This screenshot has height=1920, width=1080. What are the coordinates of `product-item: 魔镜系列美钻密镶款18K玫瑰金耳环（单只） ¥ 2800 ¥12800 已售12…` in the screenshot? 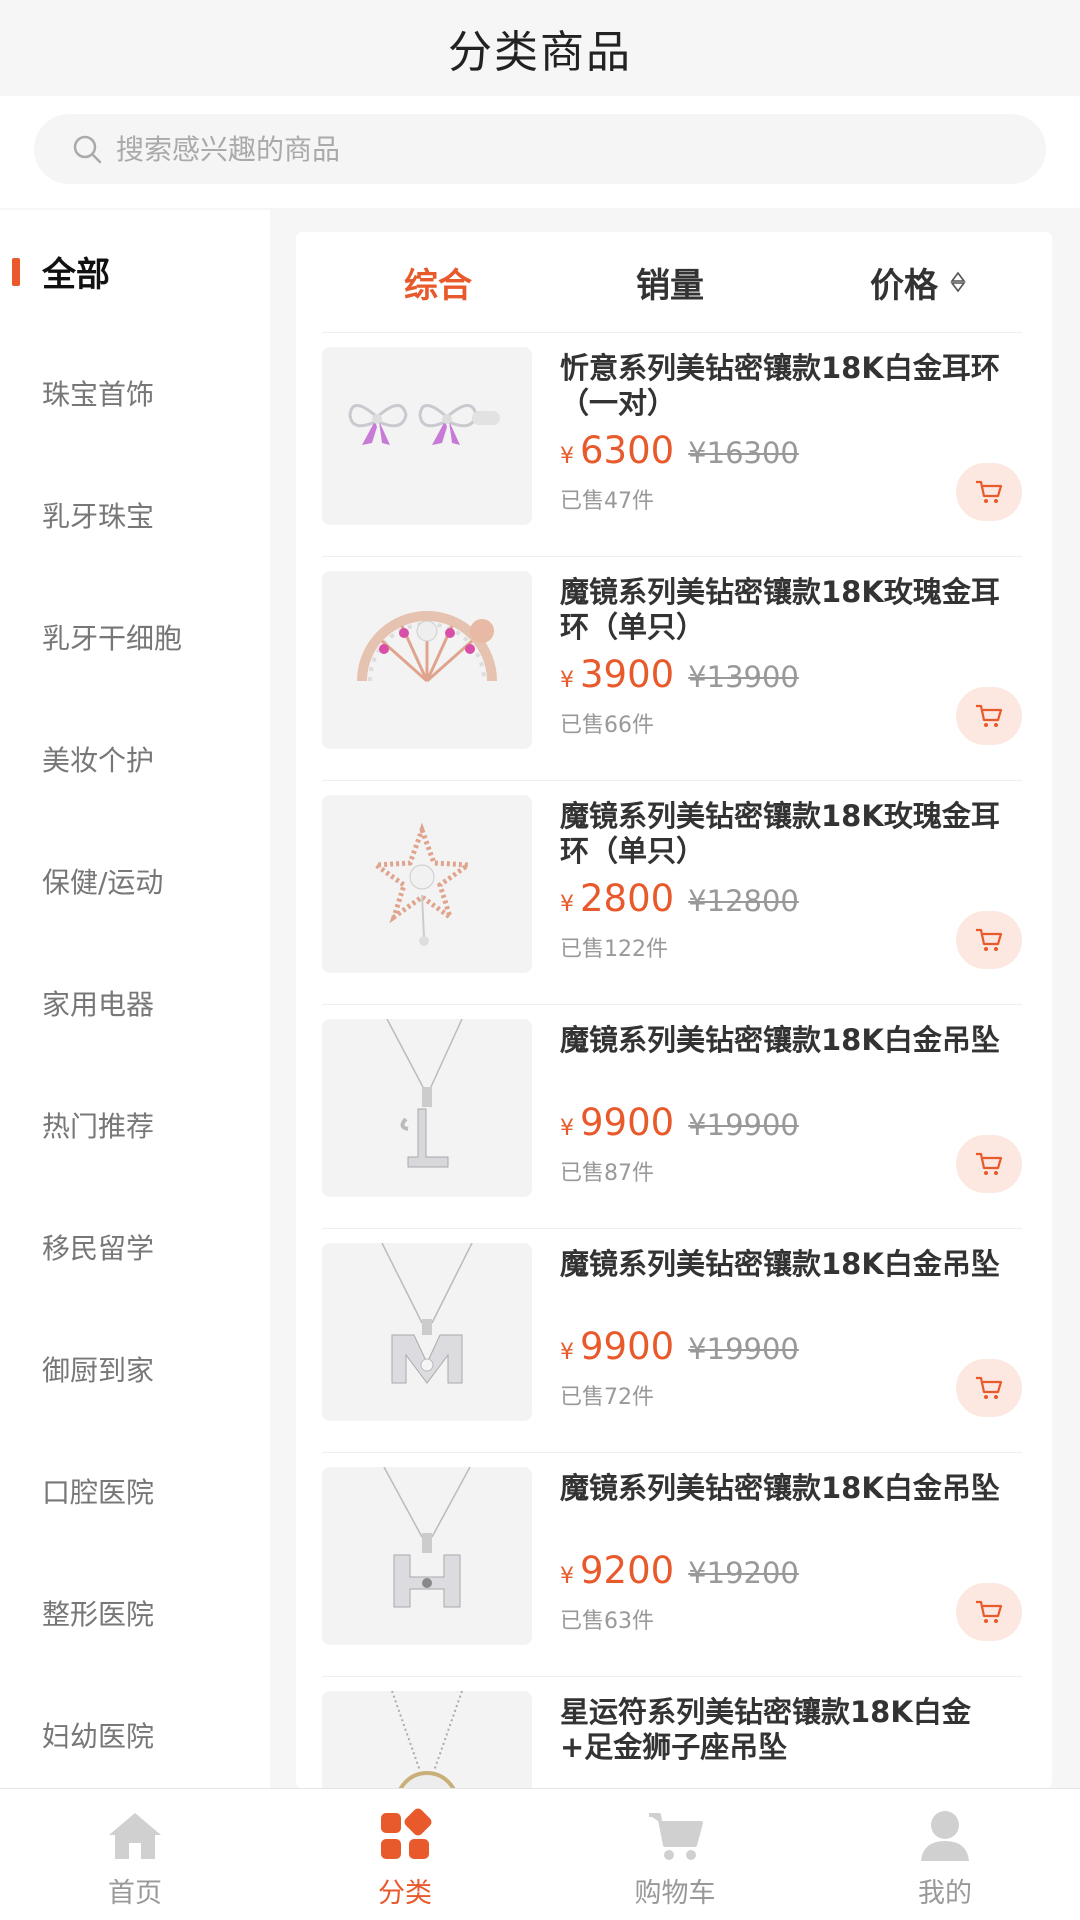 It's located at (672, 892).